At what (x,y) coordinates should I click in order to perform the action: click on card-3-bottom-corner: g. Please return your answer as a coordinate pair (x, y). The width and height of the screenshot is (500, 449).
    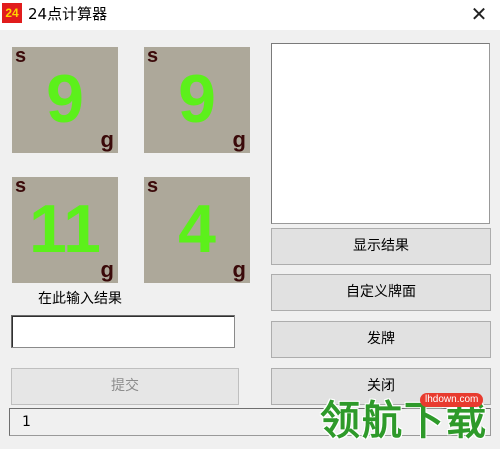
    Looking at the image, I should click on (107, 269).